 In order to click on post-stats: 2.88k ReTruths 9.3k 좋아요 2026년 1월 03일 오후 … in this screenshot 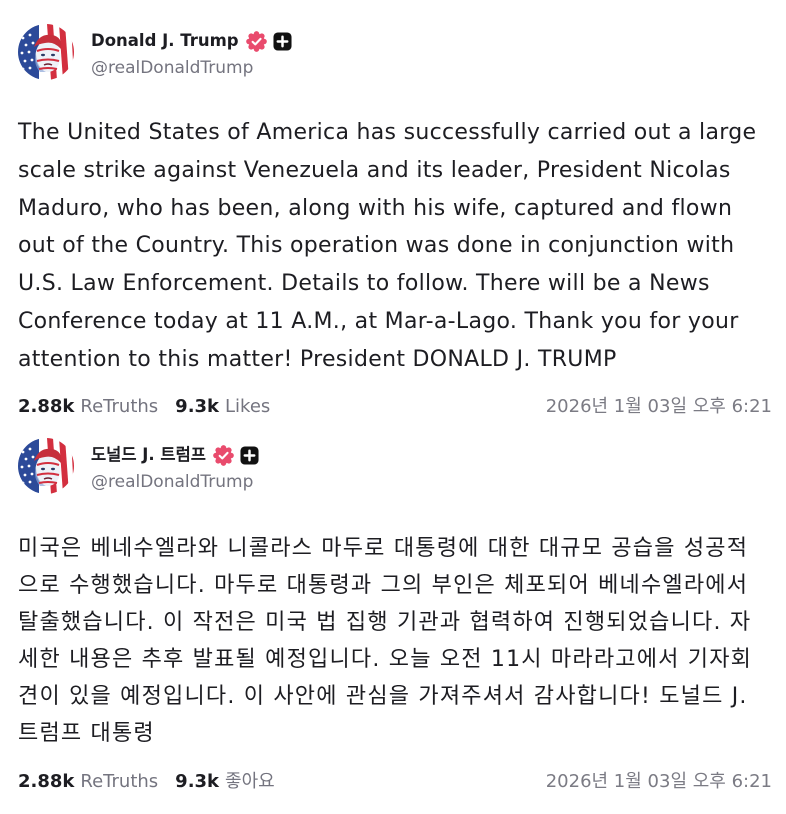, I will do `click(395, 782)`.